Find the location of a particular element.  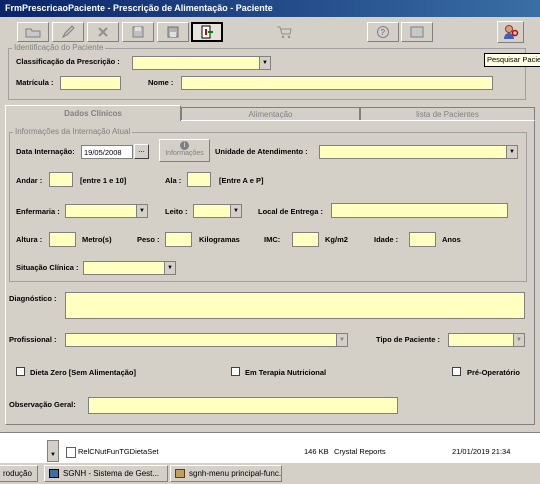

tab-alimentacao: Alimentação is located at coordinates (270, 113).